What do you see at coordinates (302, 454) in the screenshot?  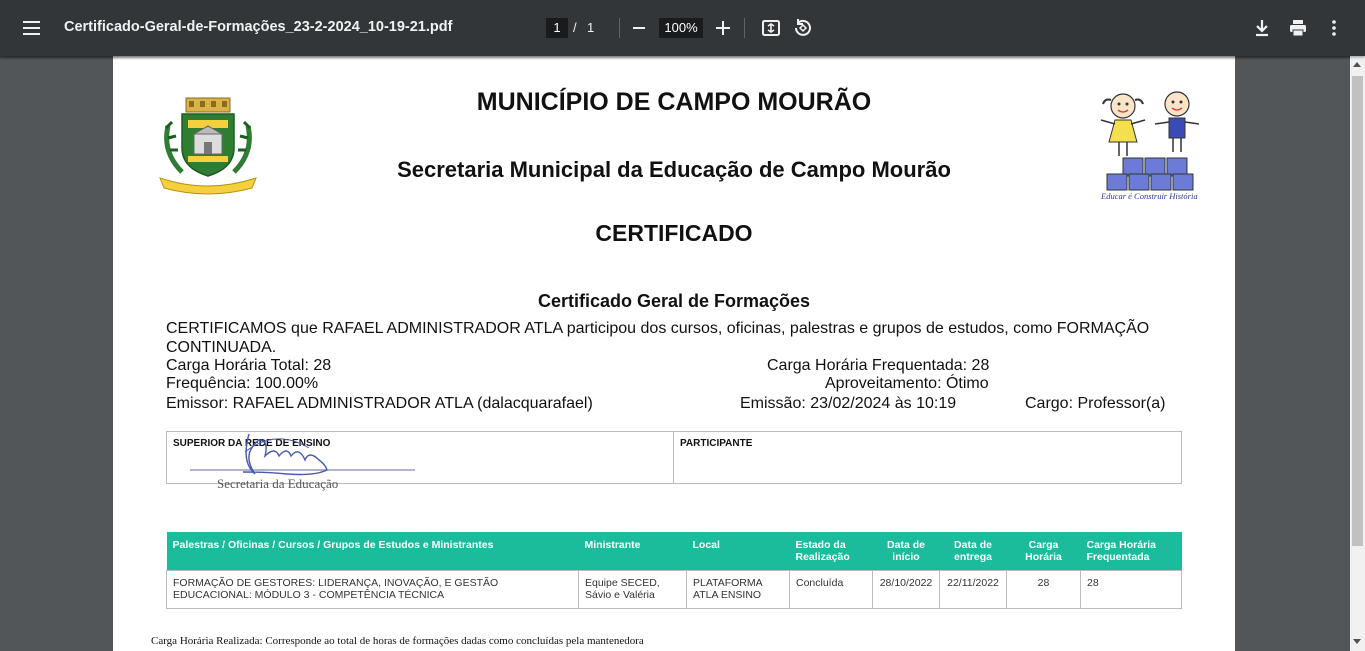 I see `signature-scribble-icon` at bounding box center [302, 454].